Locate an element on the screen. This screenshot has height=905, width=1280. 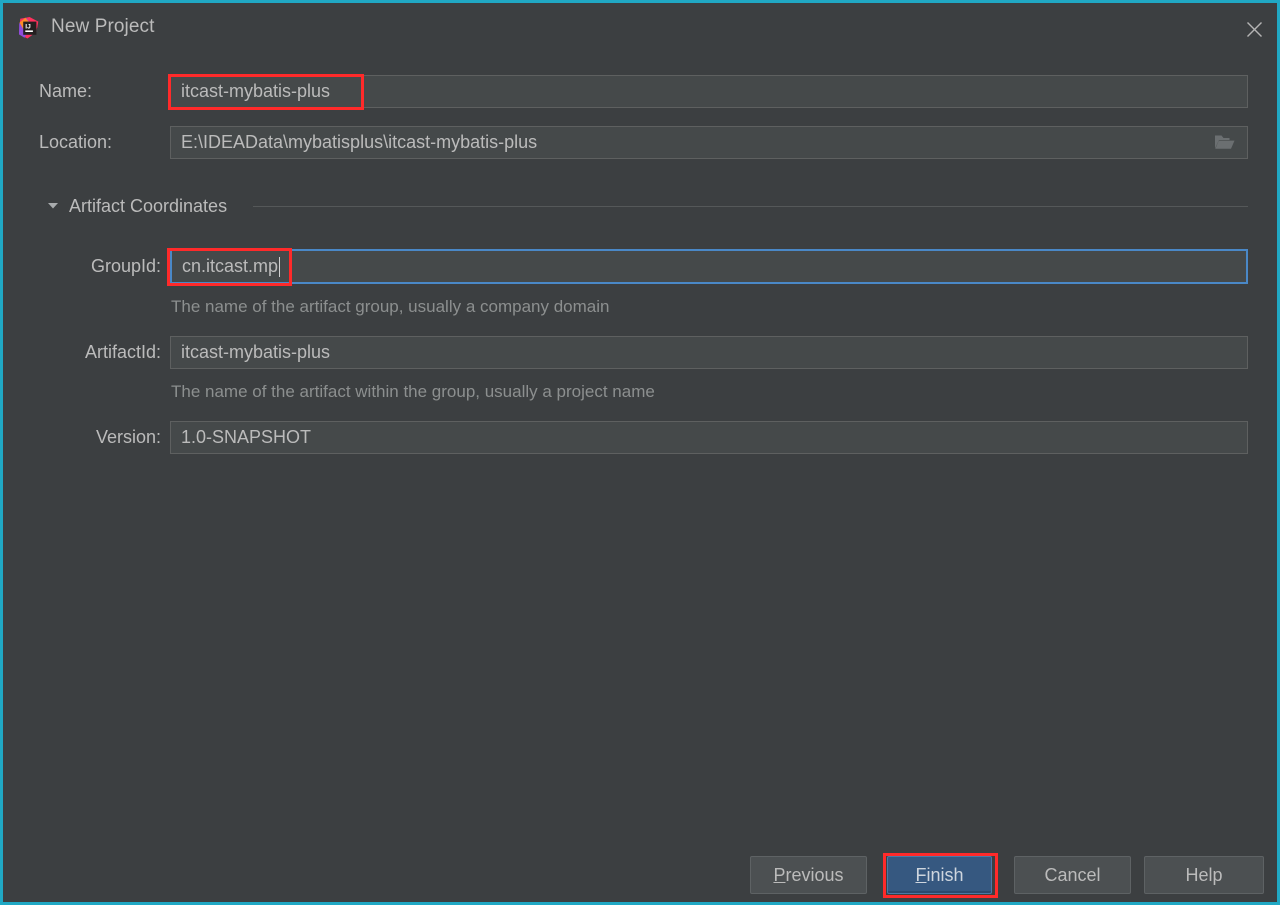
previous-button-mnemonic: P is located at coordinates (779, 874).